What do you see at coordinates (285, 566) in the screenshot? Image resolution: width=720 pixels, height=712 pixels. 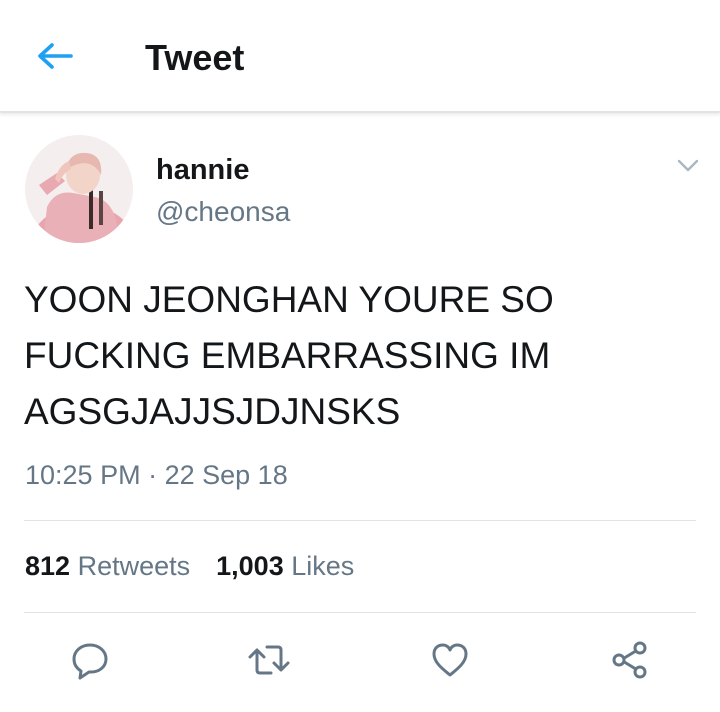 I see `likes-stat: 1,003 Likes` at bounding box center [285, 566].